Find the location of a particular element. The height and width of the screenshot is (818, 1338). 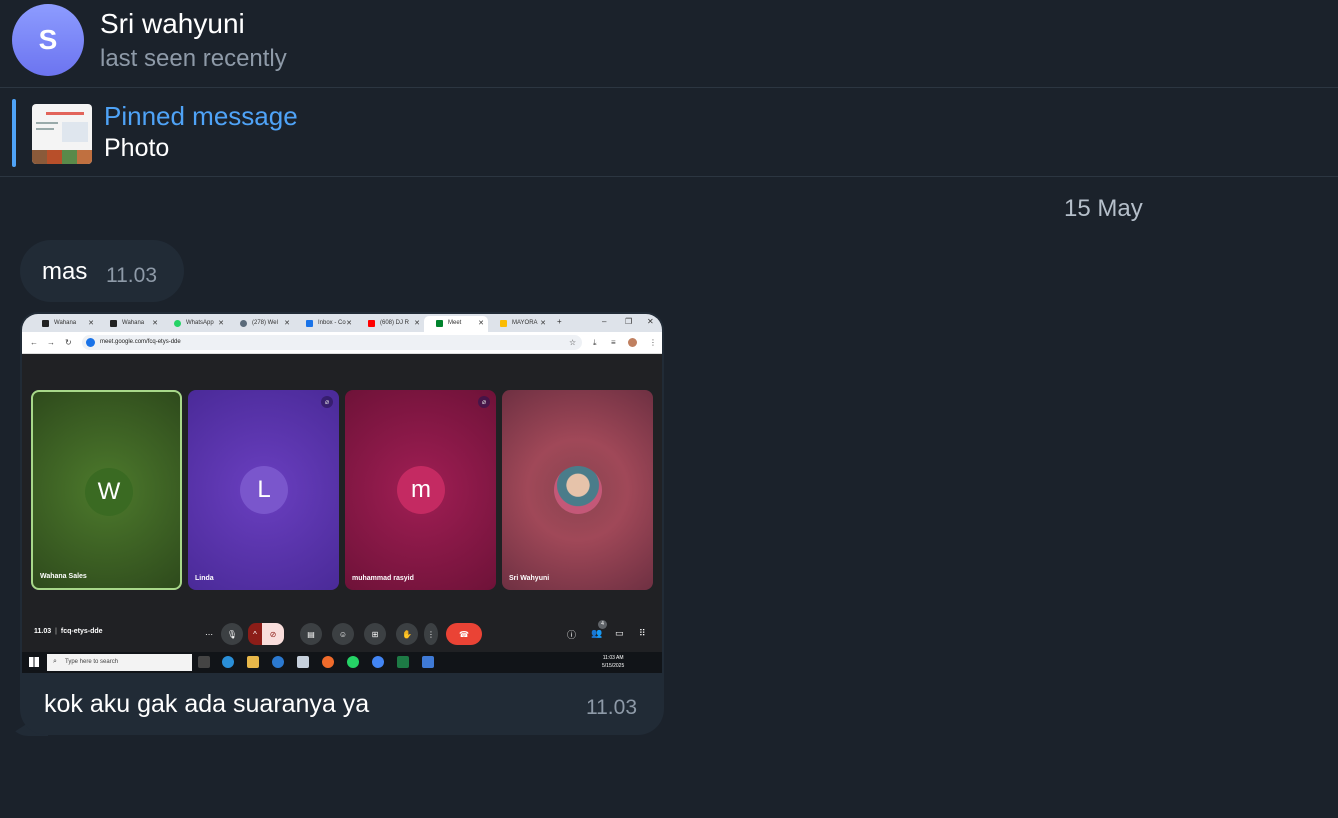

leave-call-icon: ☎ is located at coordinates (464, 634).